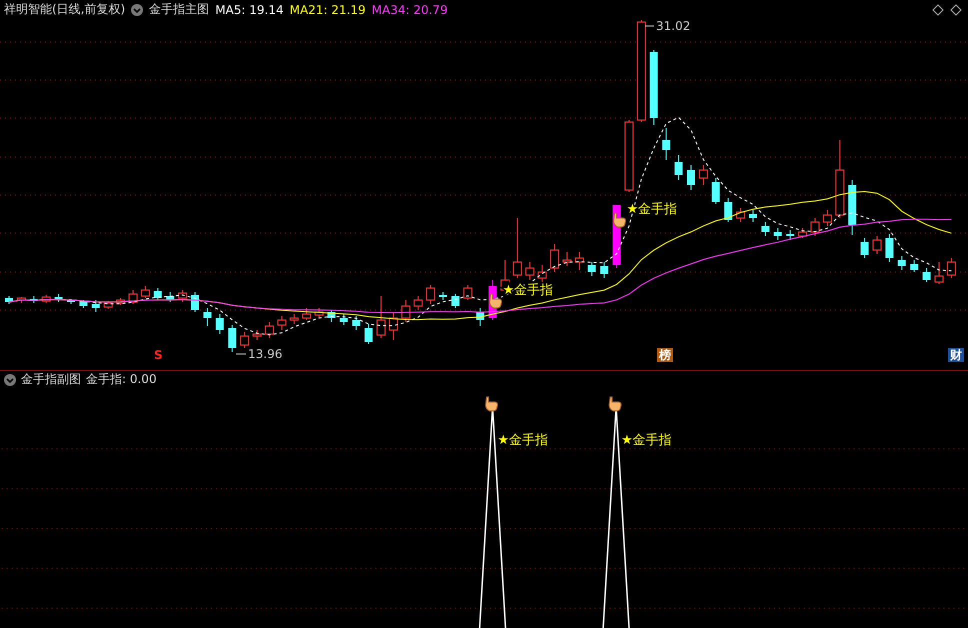  I want to click on indicator-name: 金手指主图, so click(179, 9).